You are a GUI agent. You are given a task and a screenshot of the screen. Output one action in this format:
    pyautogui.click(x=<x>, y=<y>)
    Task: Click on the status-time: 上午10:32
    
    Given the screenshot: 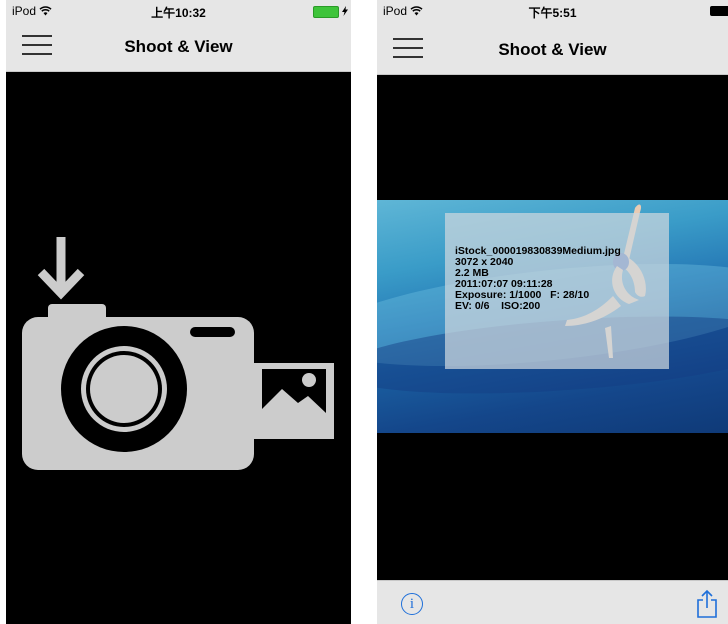 What is the action you would take?
    pyautogui.click(x=178, y=13)
    